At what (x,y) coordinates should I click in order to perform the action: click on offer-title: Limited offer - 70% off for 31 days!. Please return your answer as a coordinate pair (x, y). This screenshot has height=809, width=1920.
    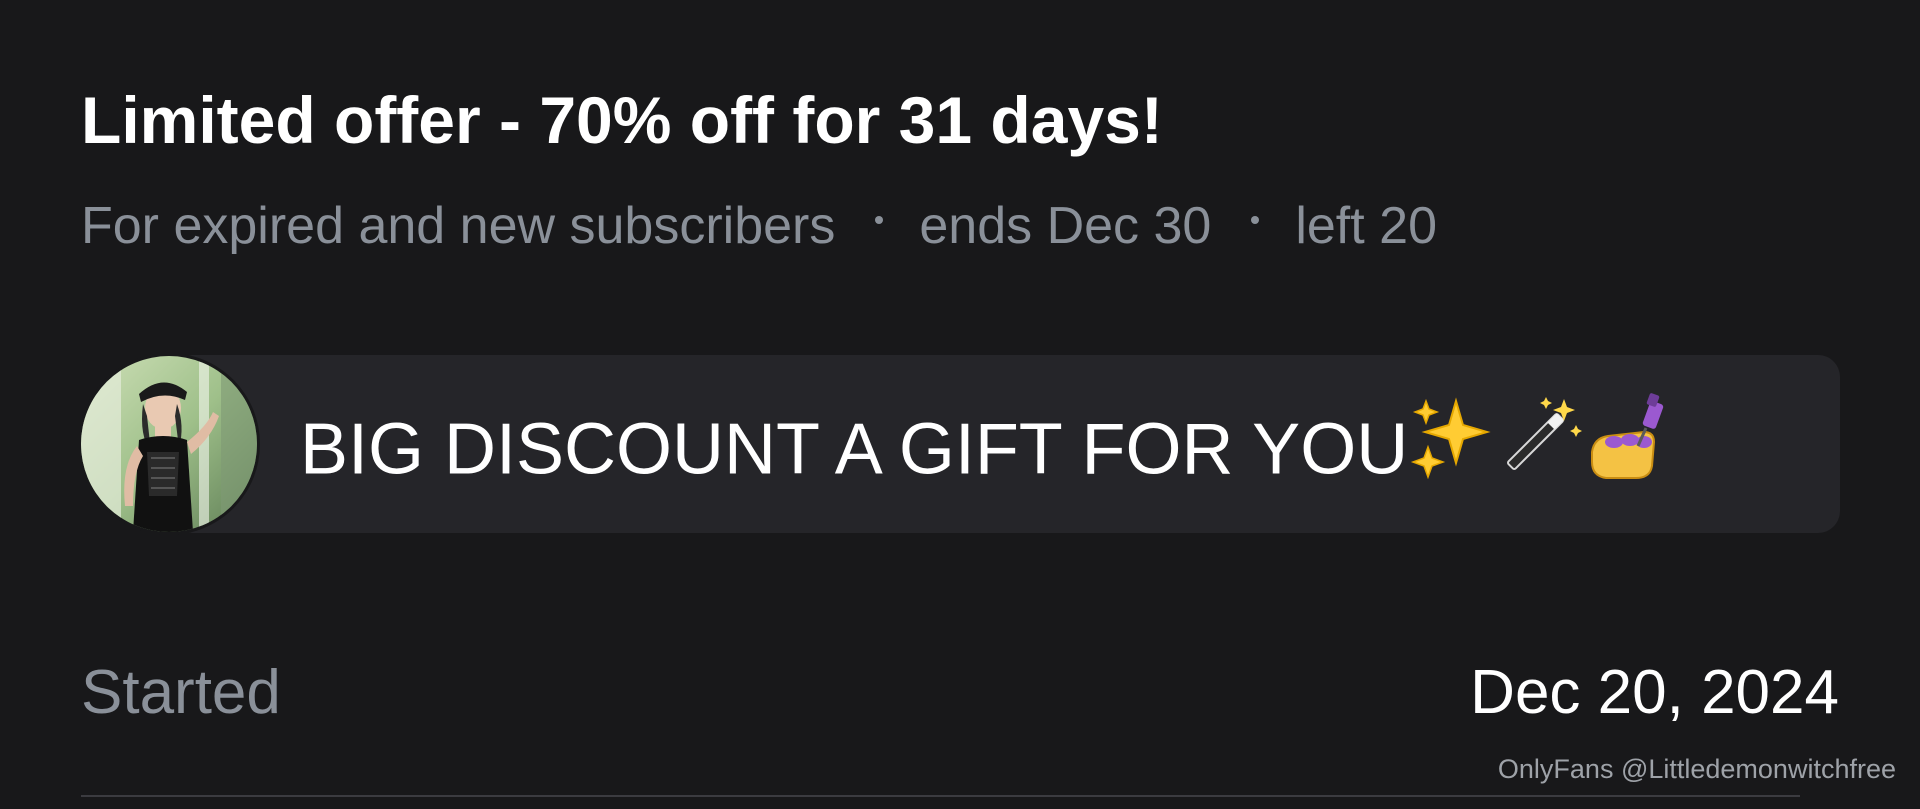
    Looking at the image, I should click on (622, 120).